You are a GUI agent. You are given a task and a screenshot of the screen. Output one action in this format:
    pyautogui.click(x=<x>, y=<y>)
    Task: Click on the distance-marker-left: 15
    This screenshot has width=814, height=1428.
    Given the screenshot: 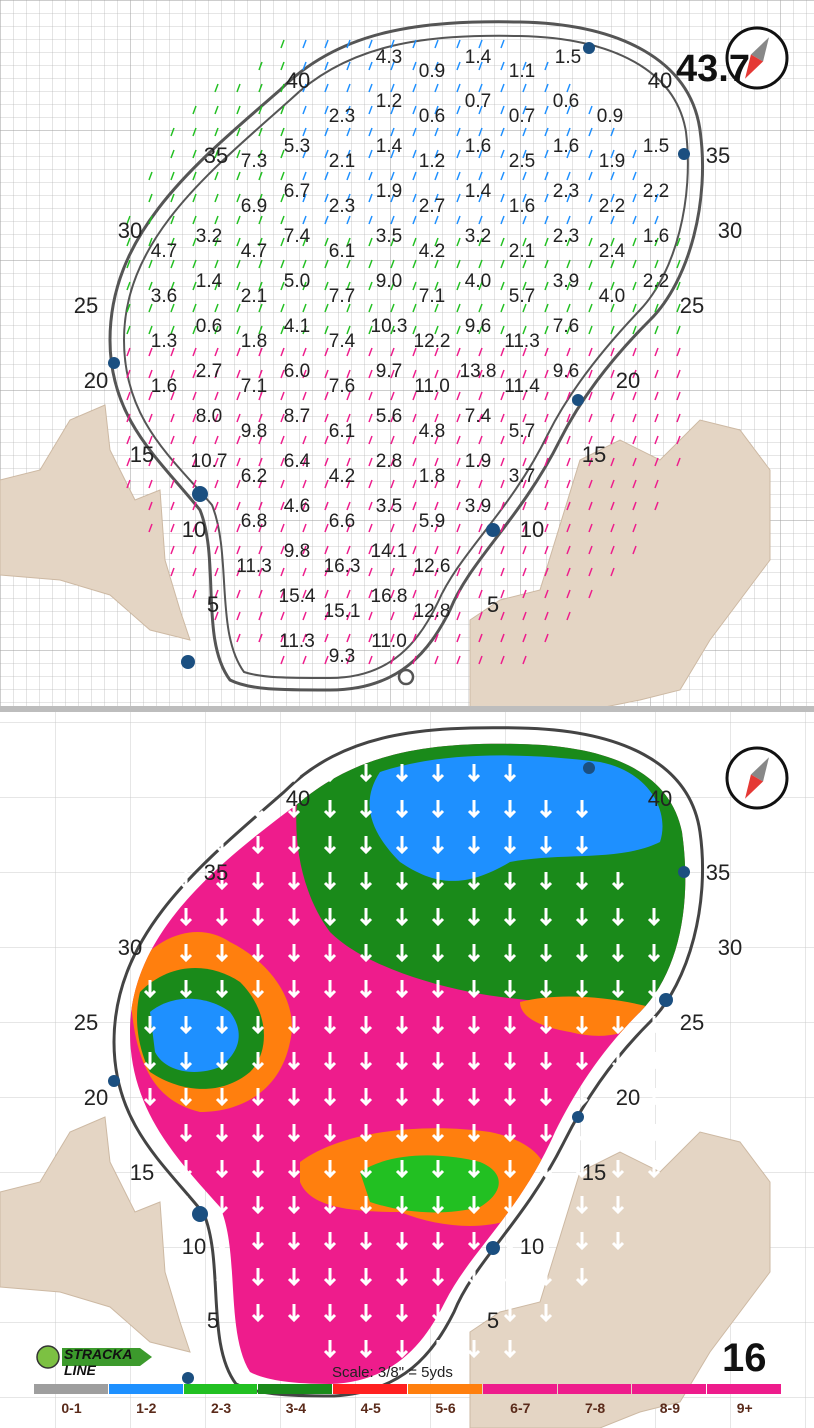 What is the action you would take?
    pyautogui.click(x=142, y=454)
    